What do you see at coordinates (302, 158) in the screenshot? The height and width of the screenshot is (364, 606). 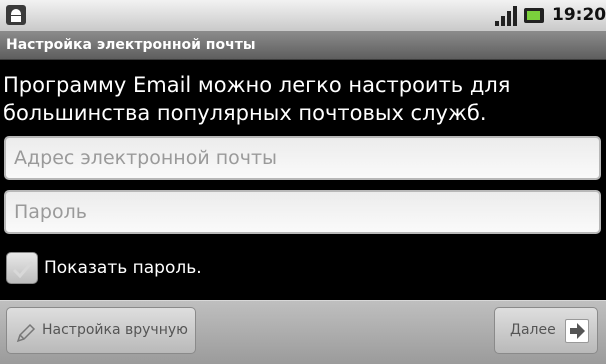 I see `email-field` at bounding box center [302, 158].